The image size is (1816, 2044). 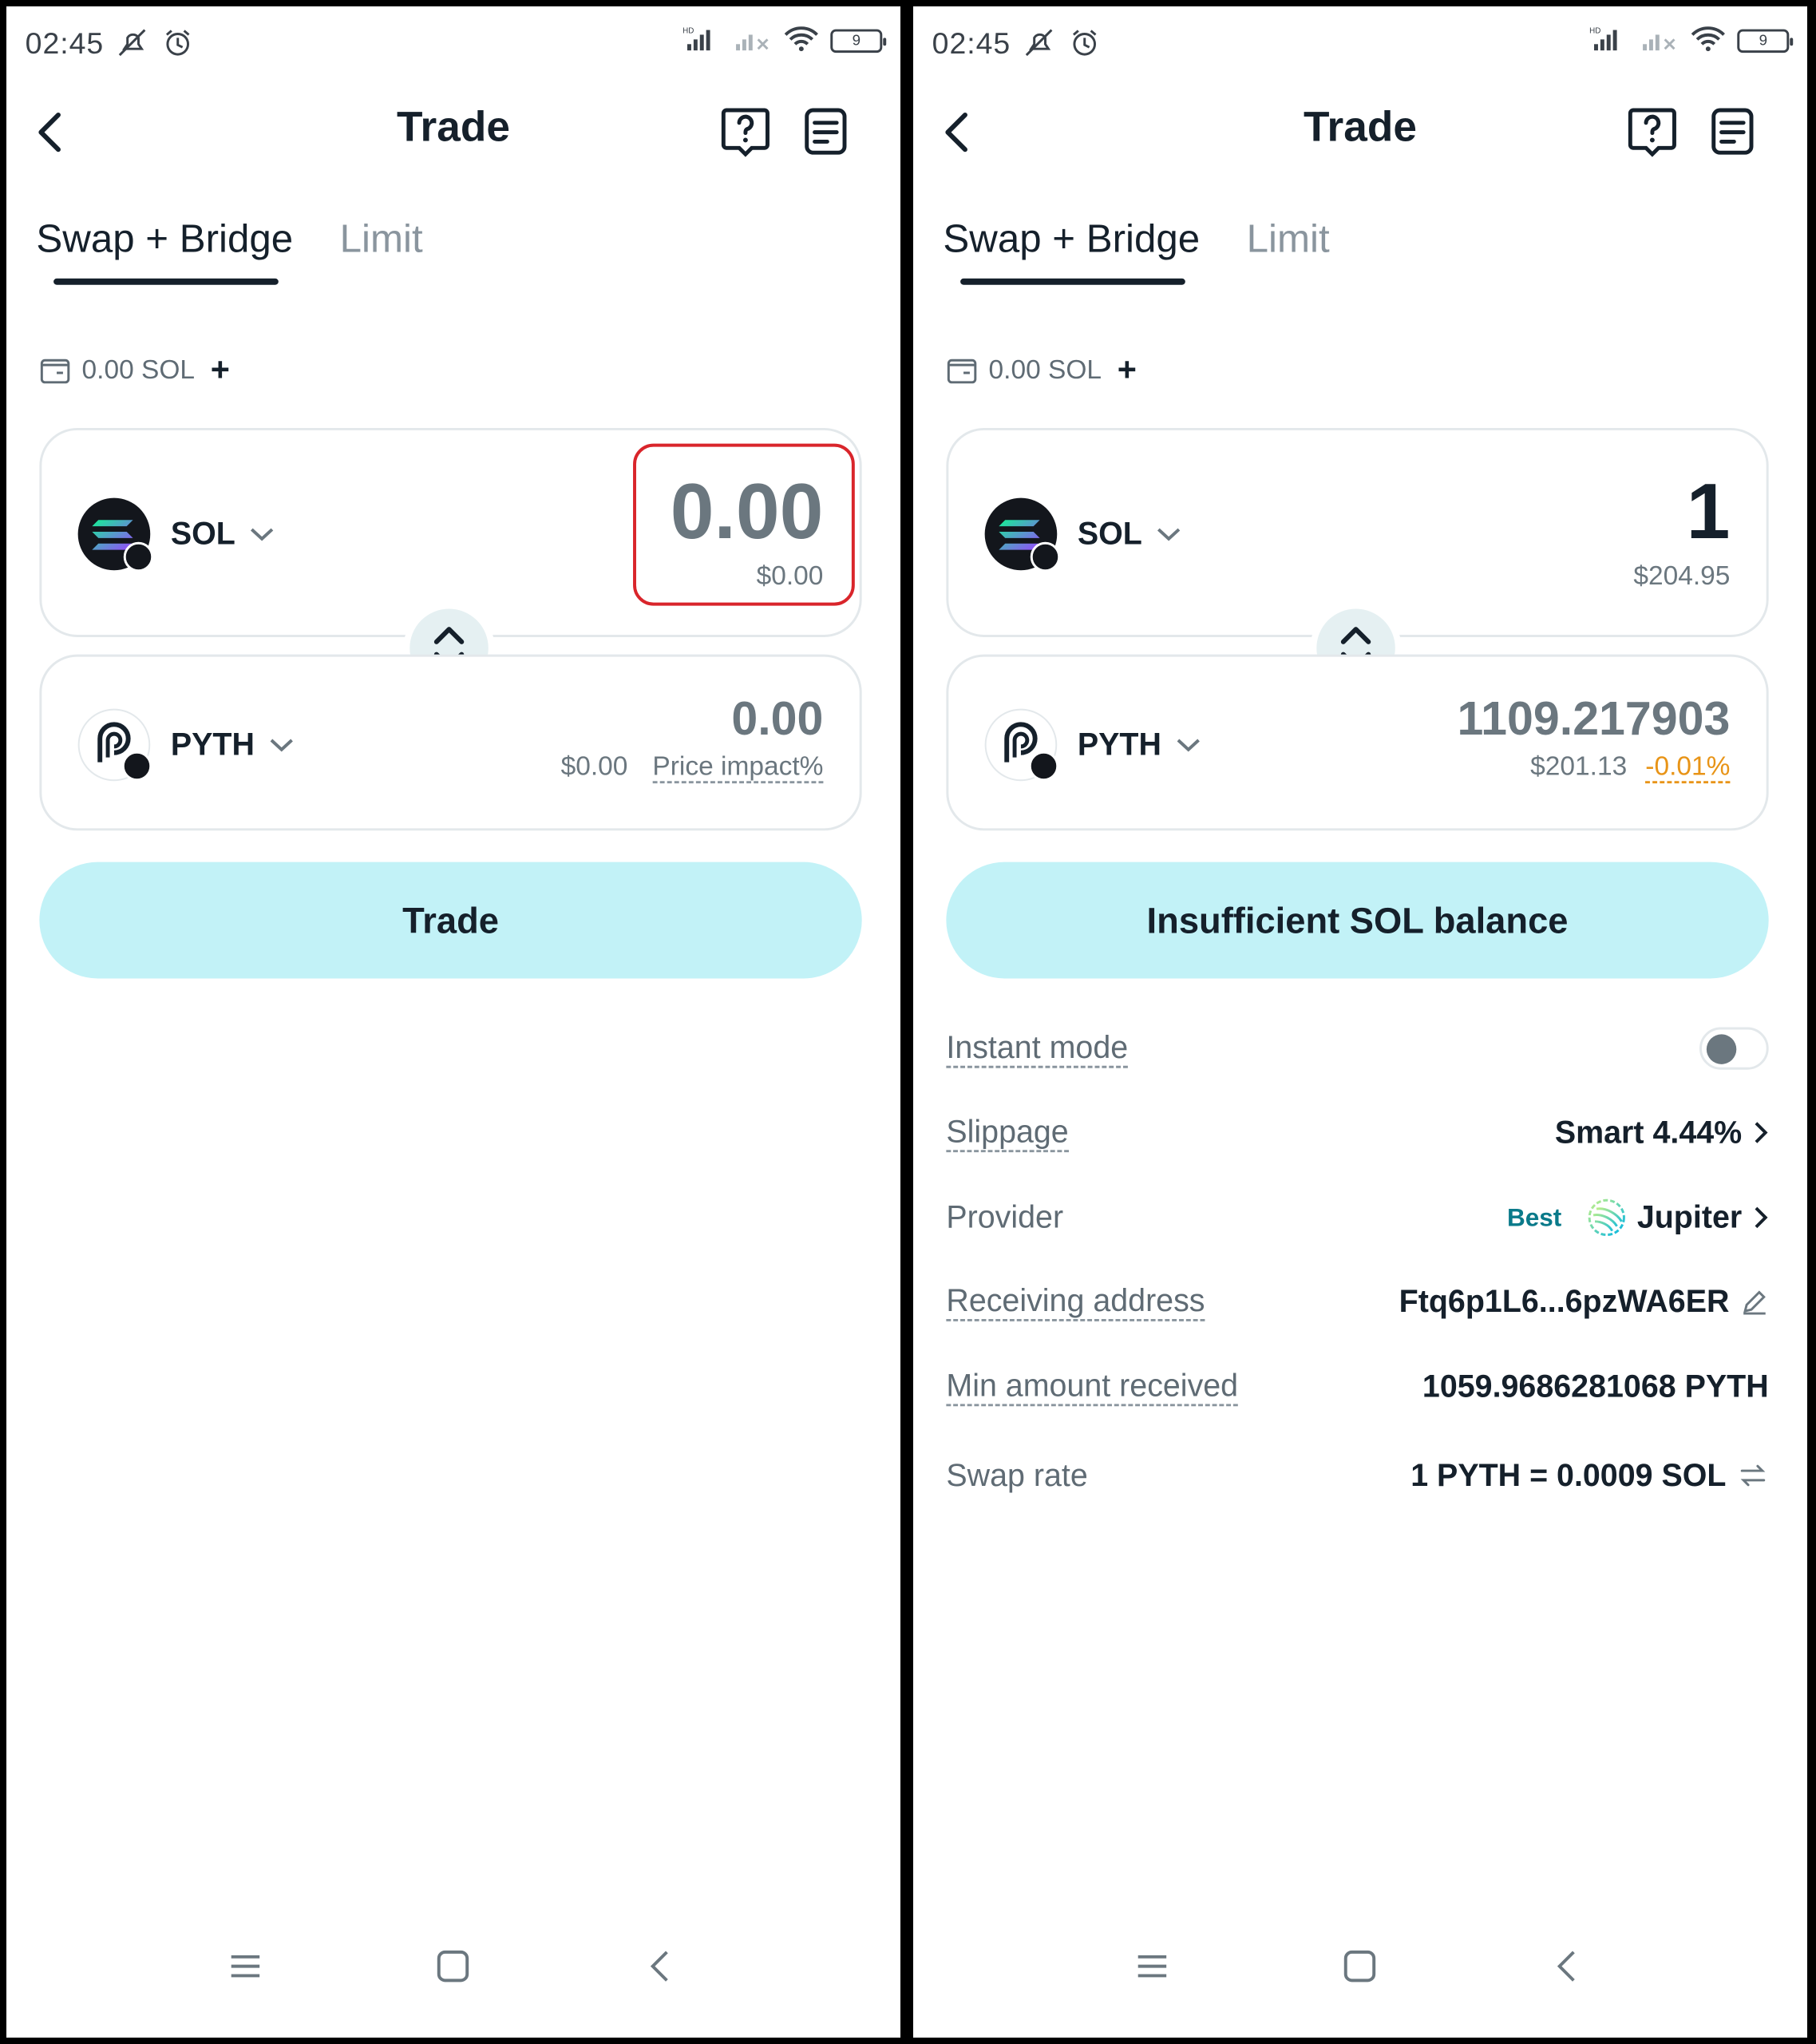 I want to click on best-badge: Best, so click(x=1534, y=1217).